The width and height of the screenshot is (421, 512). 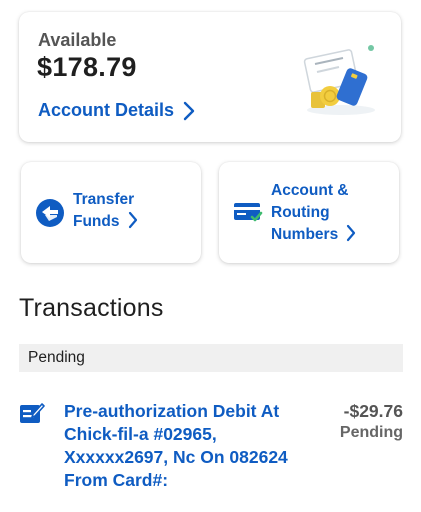 What do you see at coordinates (56, 357) in the screenshot?
I see `pending-section-label: Pending` at bounding box center [56, 357].